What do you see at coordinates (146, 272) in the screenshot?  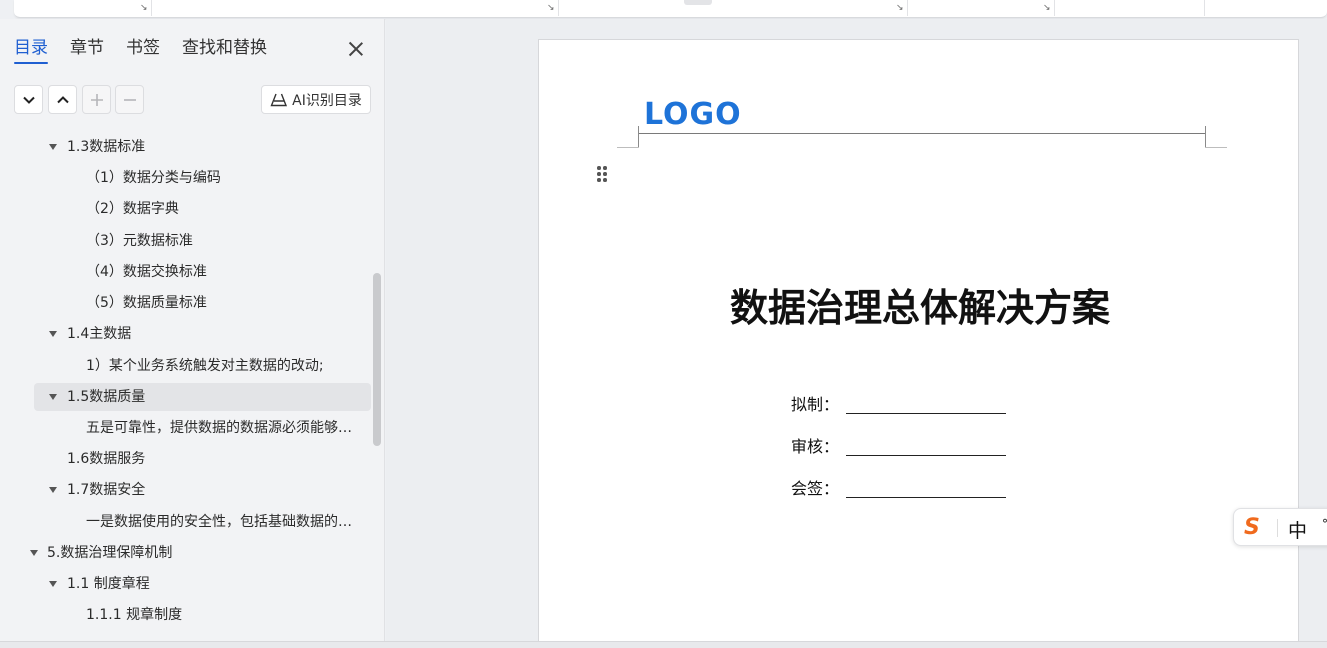 I see `toc-item-label: （4）数据交换标准` at bounding box center [146, 272].